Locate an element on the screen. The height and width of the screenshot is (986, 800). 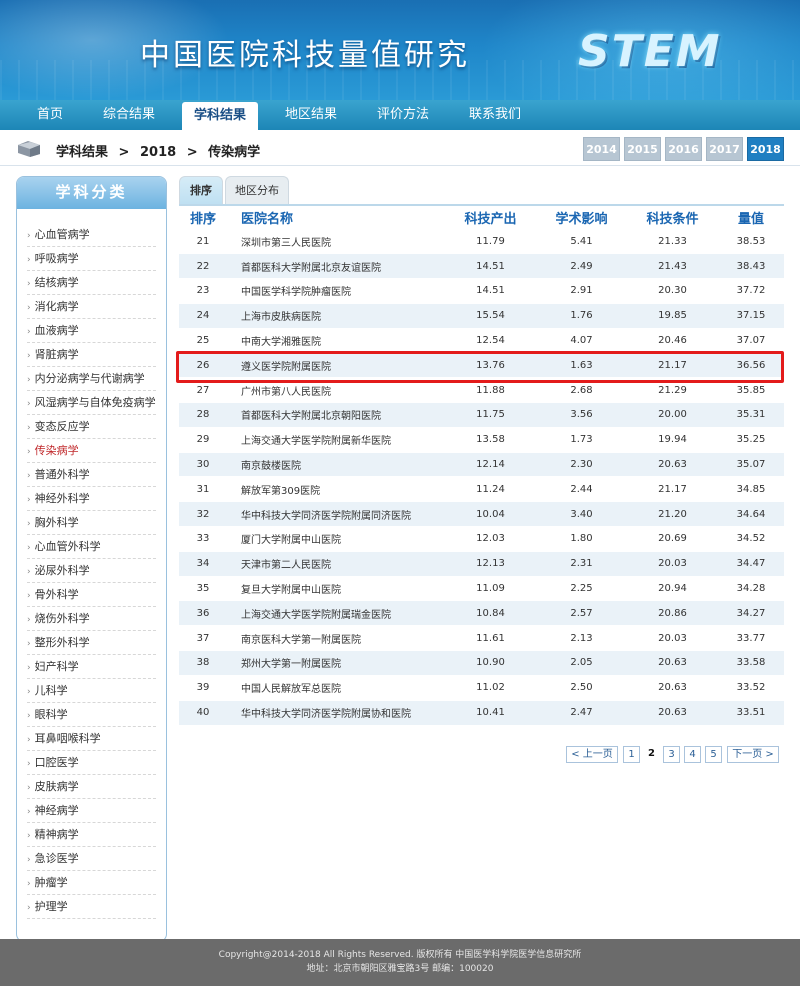
year-2014: 2014 is located at coordinates (601, 149).